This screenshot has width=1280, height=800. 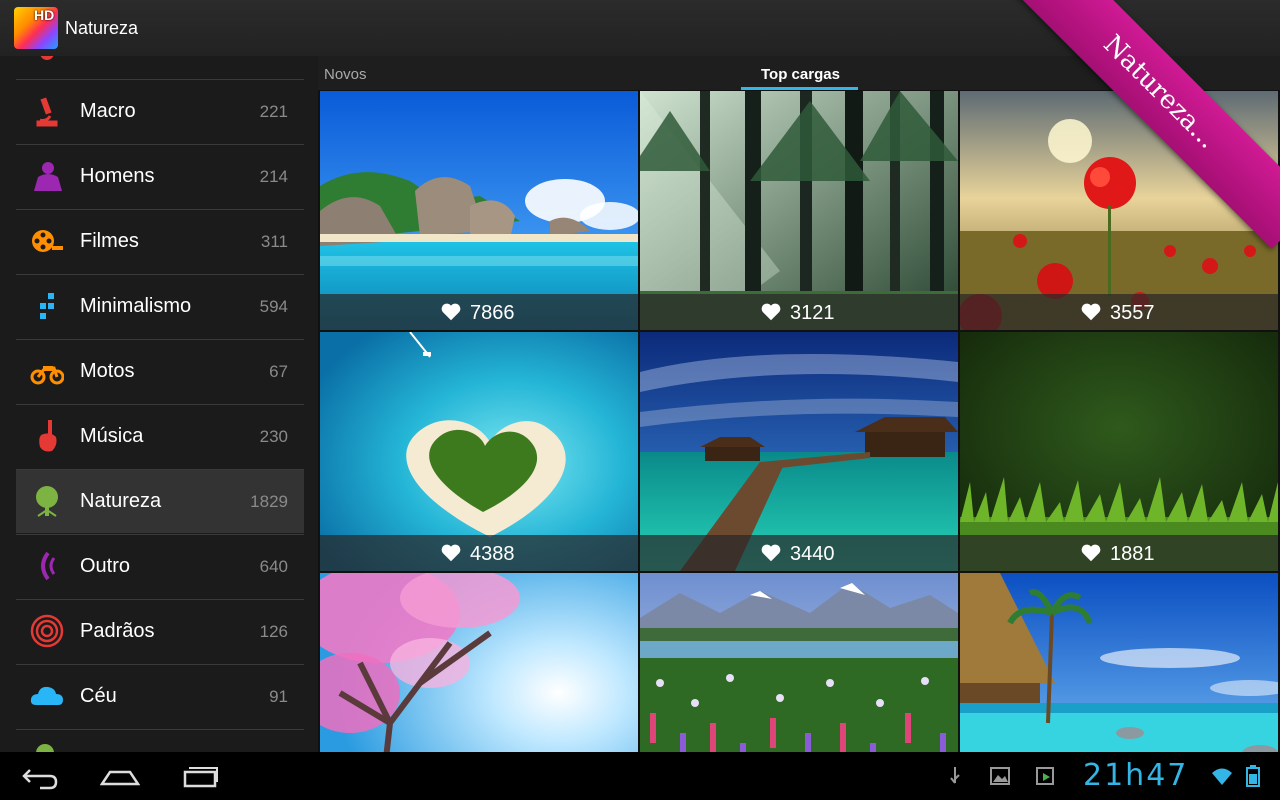 What do you see at coordinates (1136, 775) in the screenshot?
I see `status-clock: 21h47` at bounding box center [1136, 775].